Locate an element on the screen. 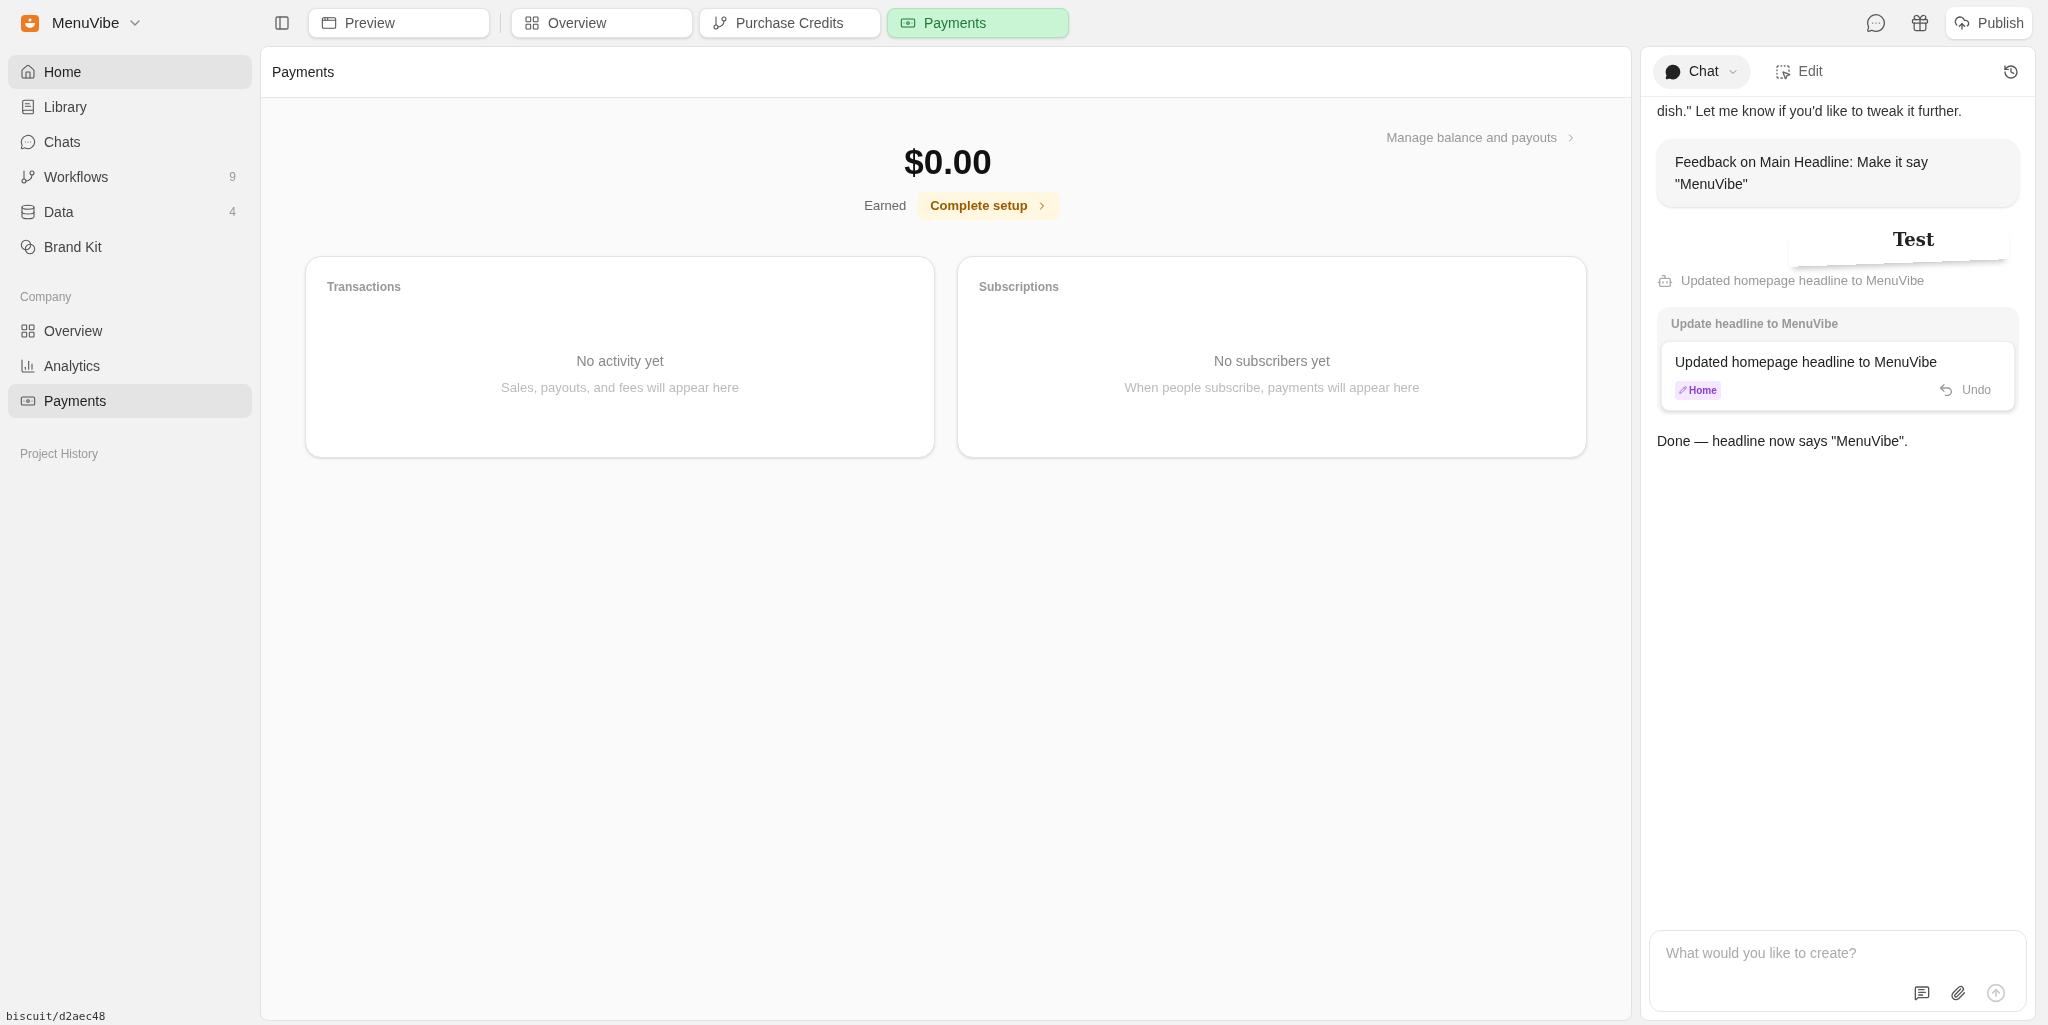 The image size is (2048, 1025). page-title: Payments is located at coordinates (303, 72).